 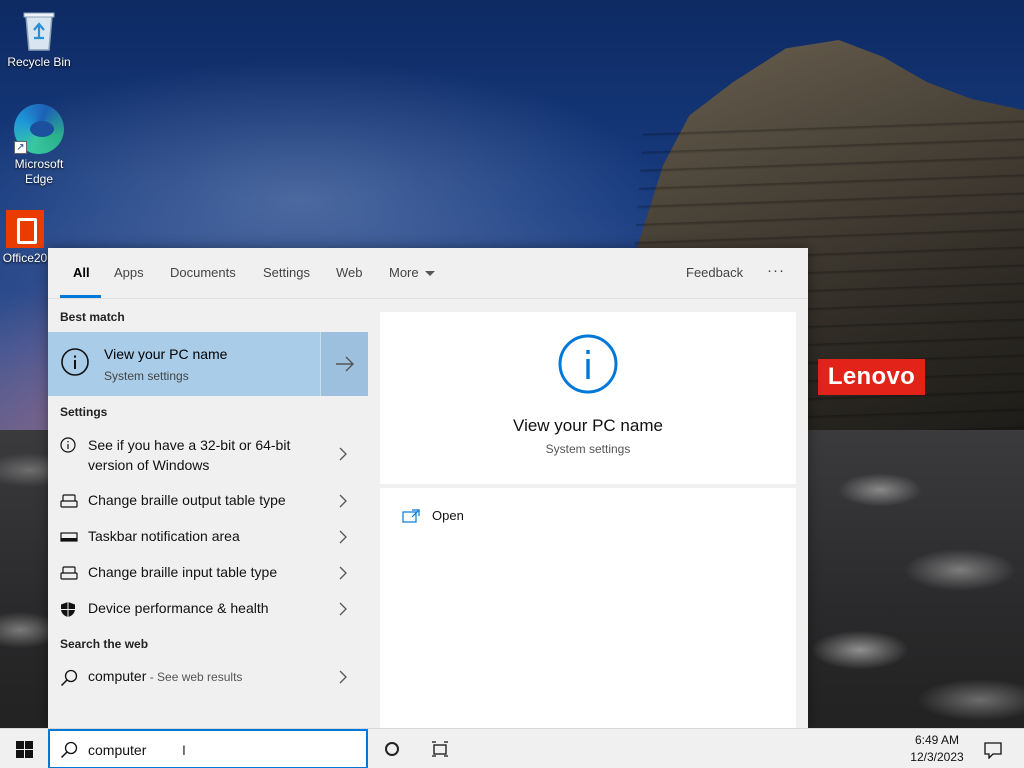 I want to click on section-header-settings: Settings, so click(x=84, y=412).